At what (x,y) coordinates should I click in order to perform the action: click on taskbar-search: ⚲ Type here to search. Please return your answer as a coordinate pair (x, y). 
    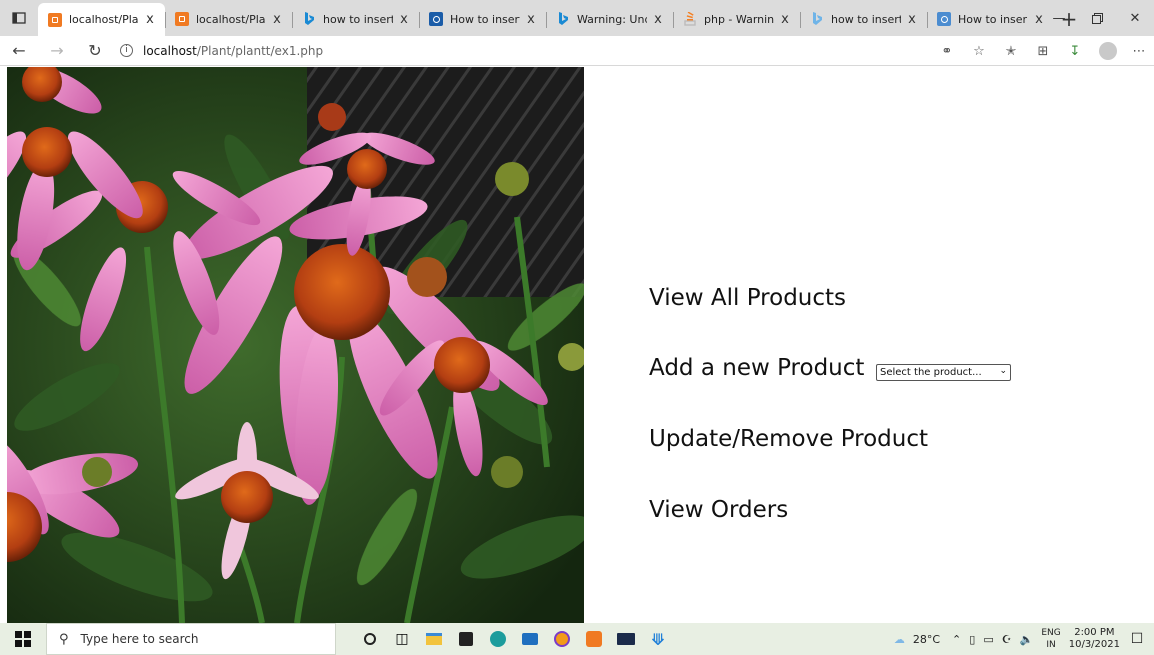
    Looking at the image, I should click on (191, 639).